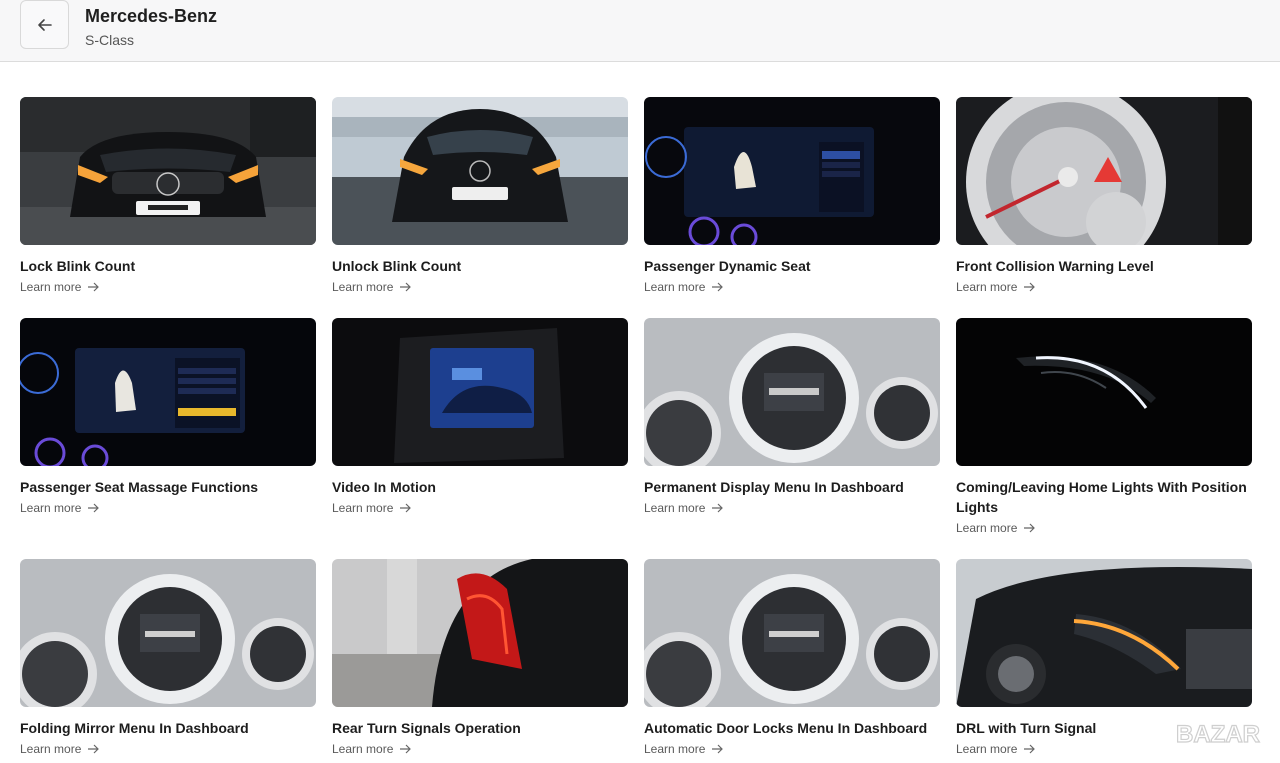 The height and width of the screenshot is (763, 1280). I want to click on feature-title: Lock Blink Count, so click(78, 266).